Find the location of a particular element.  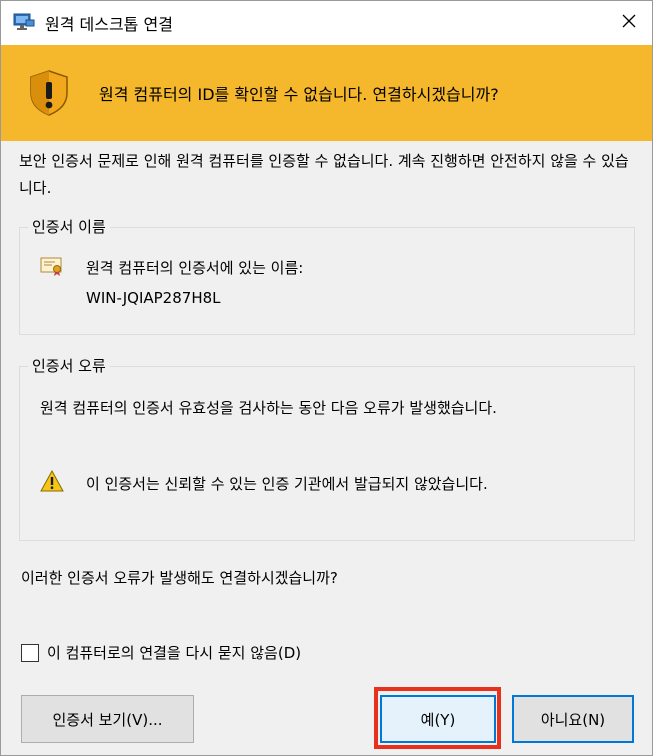

warning-triangle-icon is located at coordinates (52, 480).